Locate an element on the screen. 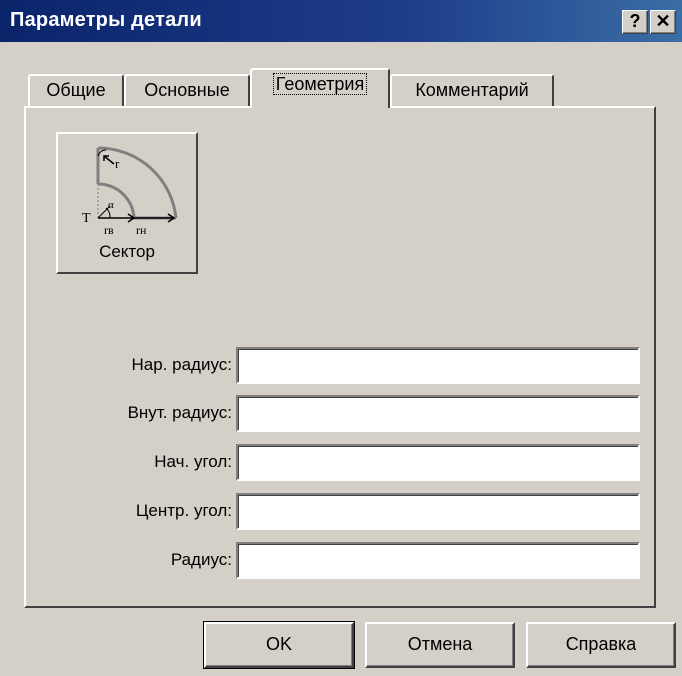 This screenshot has width=682, height=676. sector-icon-r: r is located at coordinates (117, 163).